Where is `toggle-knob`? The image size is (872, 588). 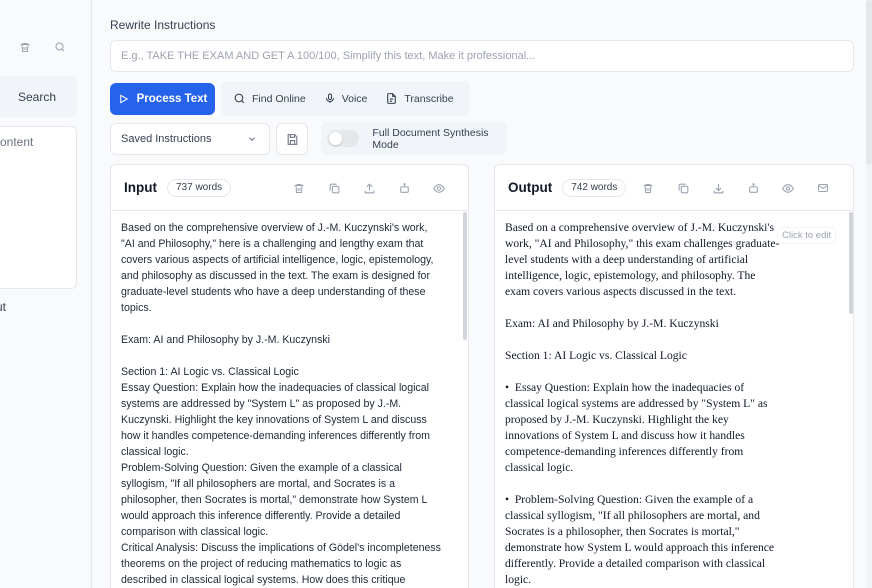 toggle-knob is located at coordinates (335, 138).